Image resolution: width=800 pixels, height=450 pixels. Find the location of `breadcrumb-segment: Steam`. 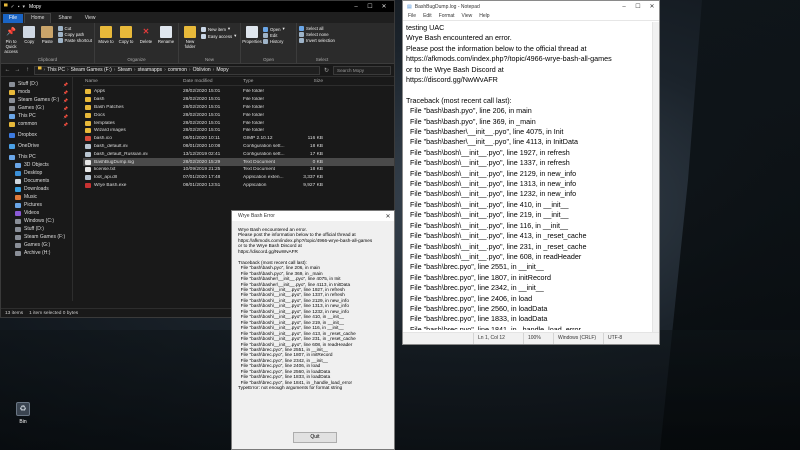

breadcrumb-segment: Steam is located at coordinates (124, 70).